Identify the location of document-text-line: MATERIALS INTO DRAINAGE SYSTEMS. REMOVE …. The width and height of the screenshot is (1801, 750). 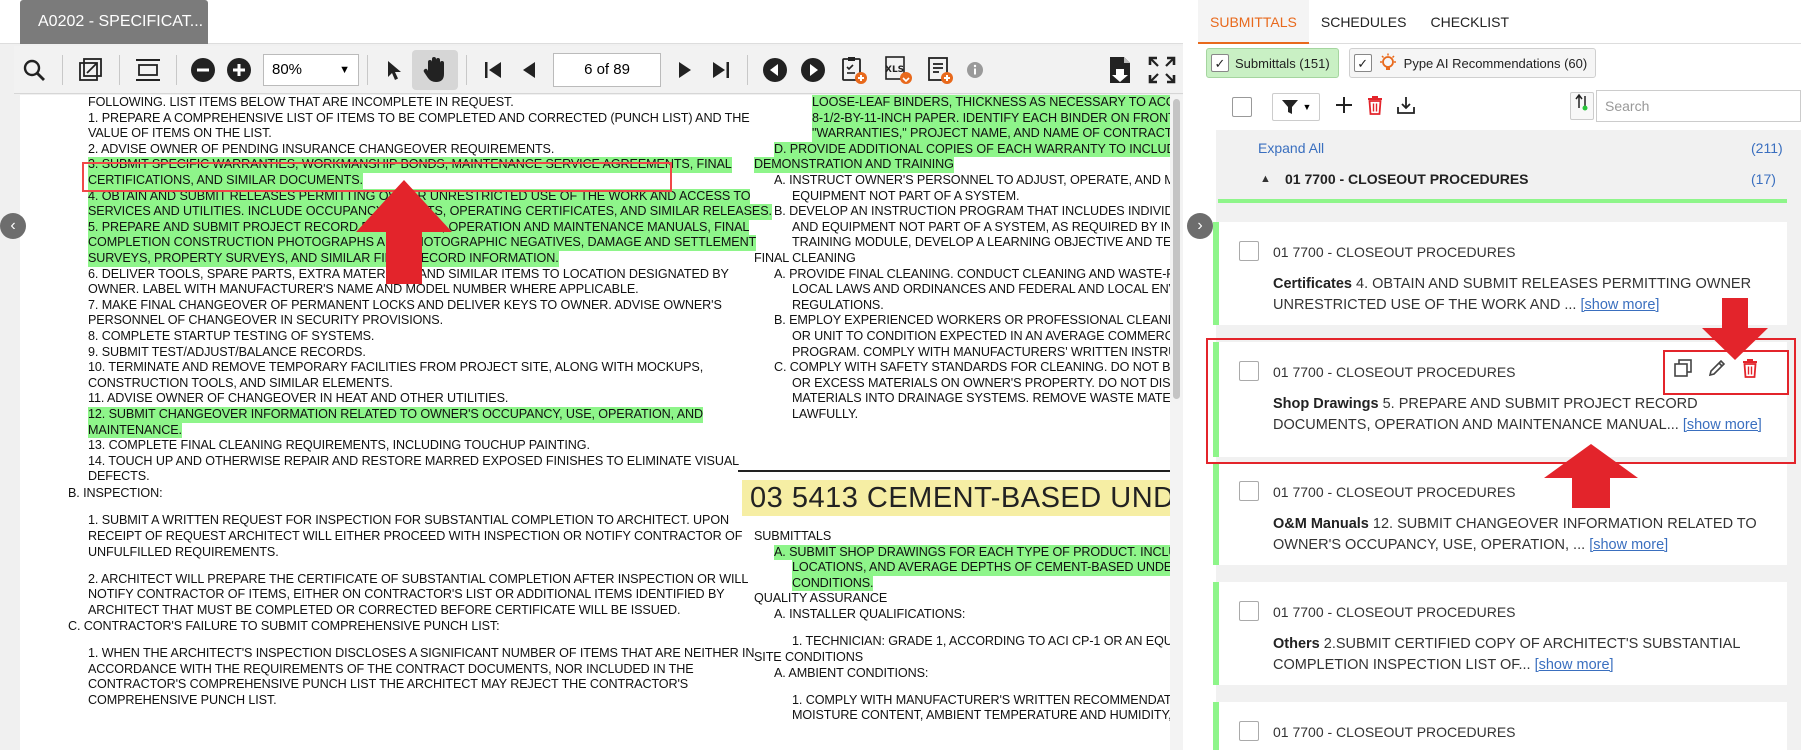
(981, 398).